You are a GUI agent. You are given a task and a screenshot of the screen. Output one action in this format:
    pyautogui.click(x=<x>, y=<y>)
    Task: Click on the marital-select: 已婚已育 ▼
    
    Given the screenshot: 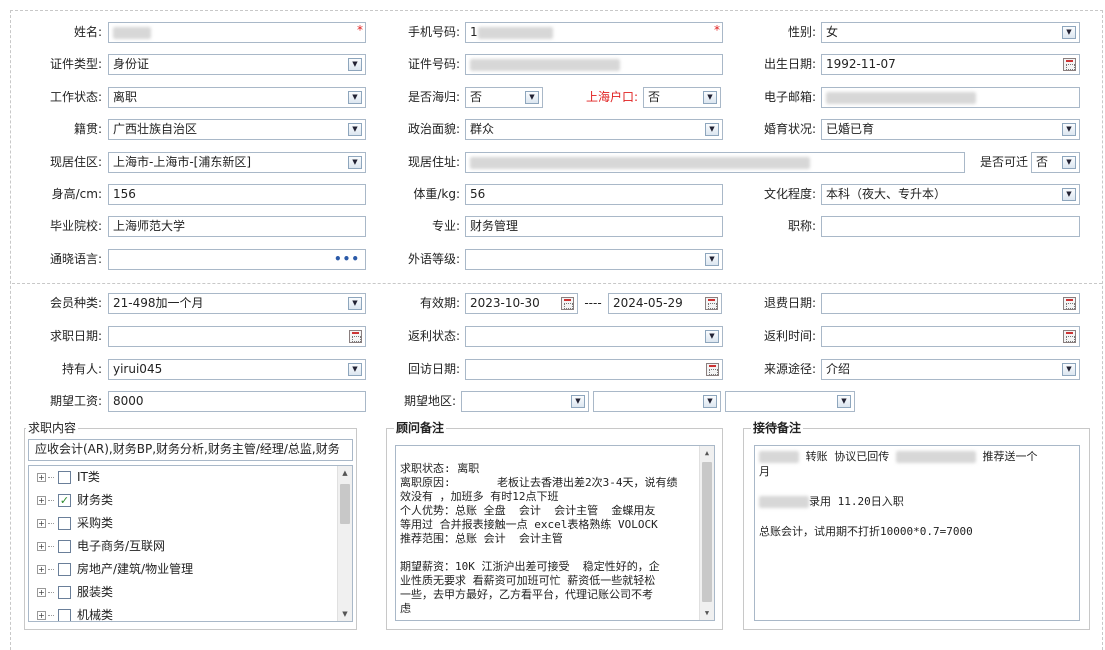 What is the action you would take?
    pyautogui.click(x=950, y=129)
    